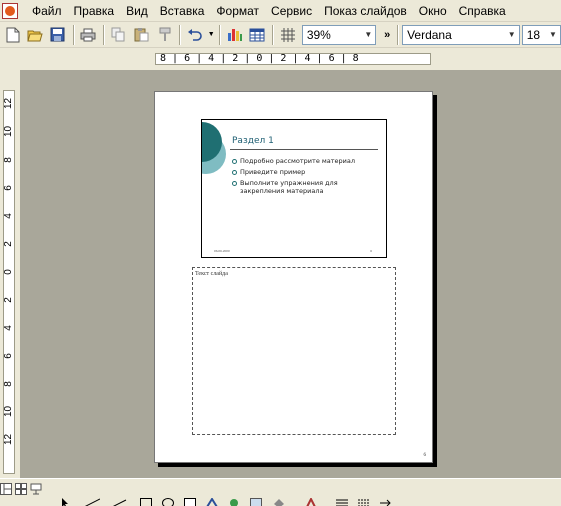 The height and width of the screenshot is (506, 561). I want to click on standard-toolbar: ▼ 39% ▼ » Verdana ▼ 18 ▼, so click(280, 35).